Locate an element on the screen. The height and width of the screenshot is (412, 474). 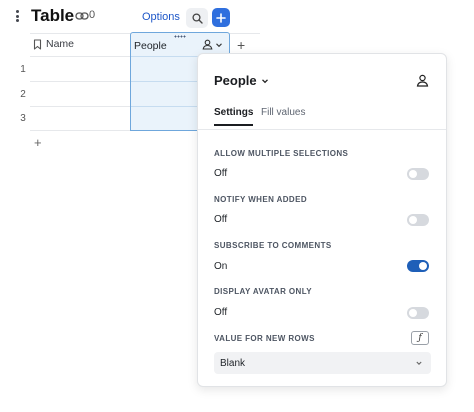
setting-label: DISPLAY AVATAR ONLY is located at coordinates (263, 291).